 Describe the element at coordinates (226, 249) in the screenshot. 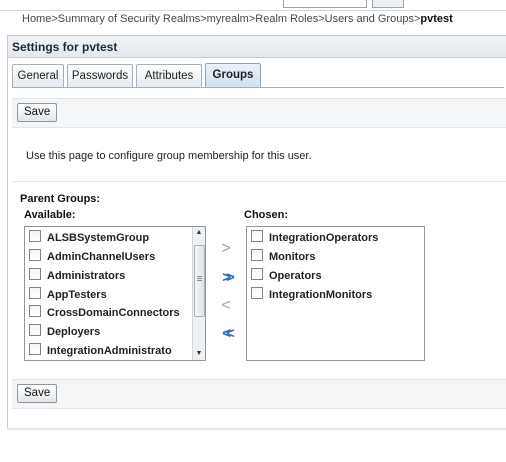

I see `chevron-right-icon: >` at that location.